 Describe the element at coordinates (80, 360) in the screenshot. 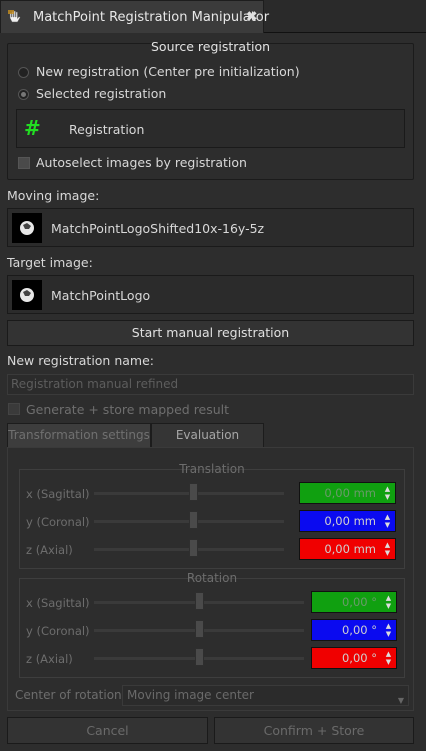

I see `new-registration-name-label: New registration name:` at that location.